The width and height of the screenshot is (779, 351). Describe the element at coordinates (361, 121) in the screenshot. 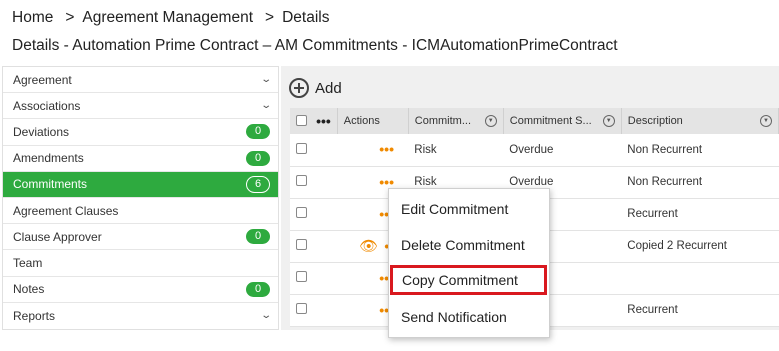

I see `column-label: Actions` at that location.